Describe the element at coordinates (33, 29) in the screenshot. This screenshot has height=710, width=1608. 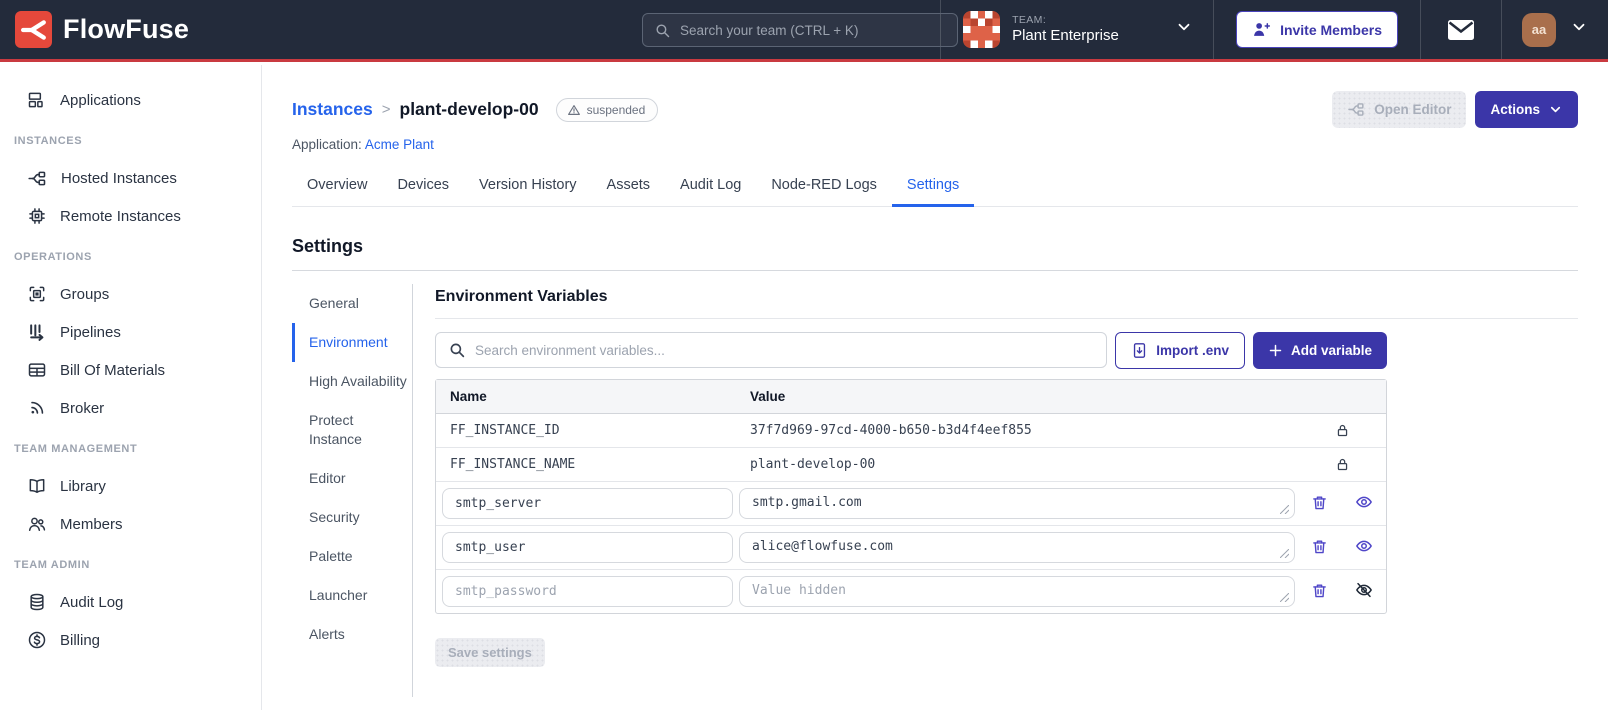
I see `flowfuse-logo-icon` at that location.